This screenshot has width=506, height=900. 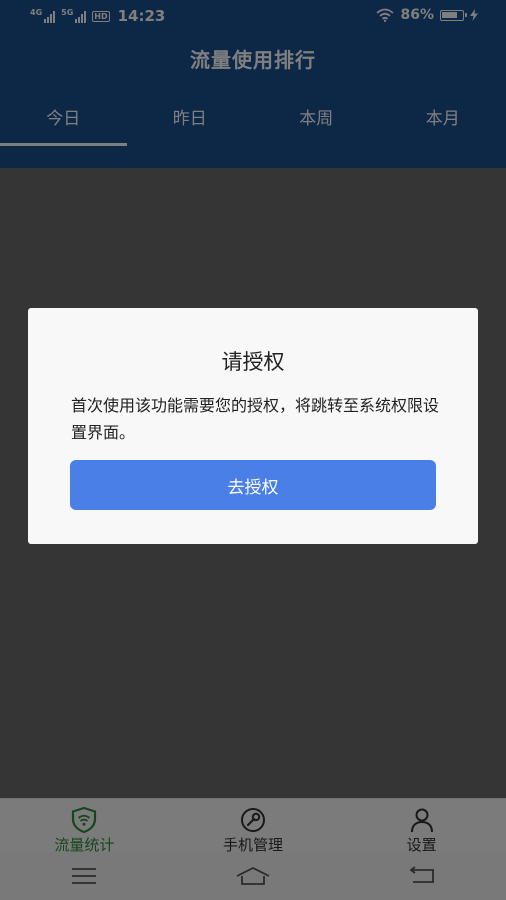 What do you see at coordinates (255, 419) in the screenshot?
I see `dialog-message: 首次使用该功能需要您的授权，将跳转至系统权限设置界面。` at bounding box center [255, 419].